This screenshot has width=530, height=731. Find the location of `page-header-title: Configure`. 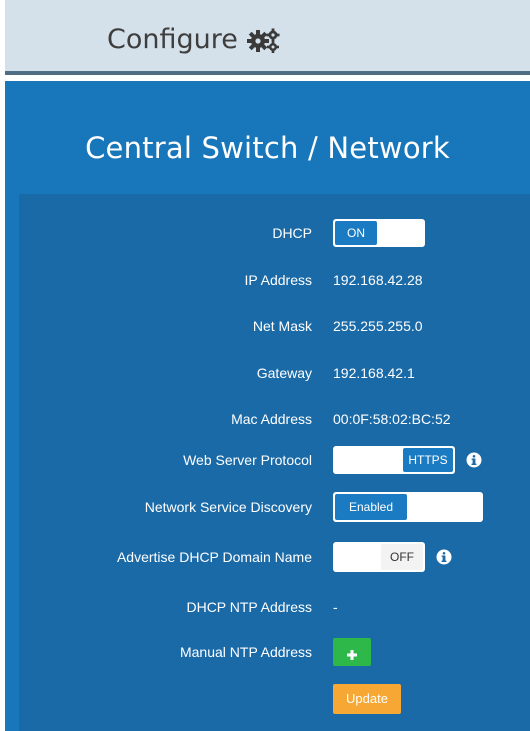

page-header-title: Configure is located at coordinates (194, 39).